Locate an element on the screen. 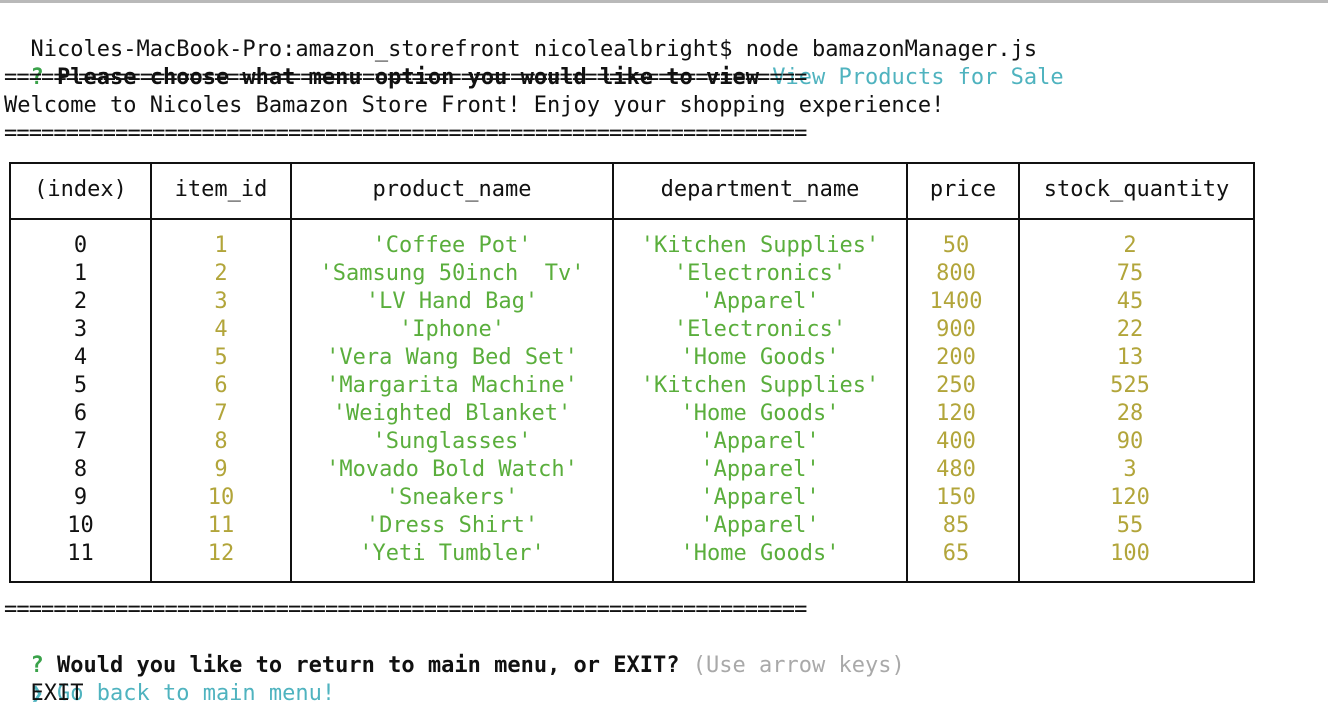 This screenshot has width=1328, height=724. header-item-id: item_id is located at coordinates (221, 189).